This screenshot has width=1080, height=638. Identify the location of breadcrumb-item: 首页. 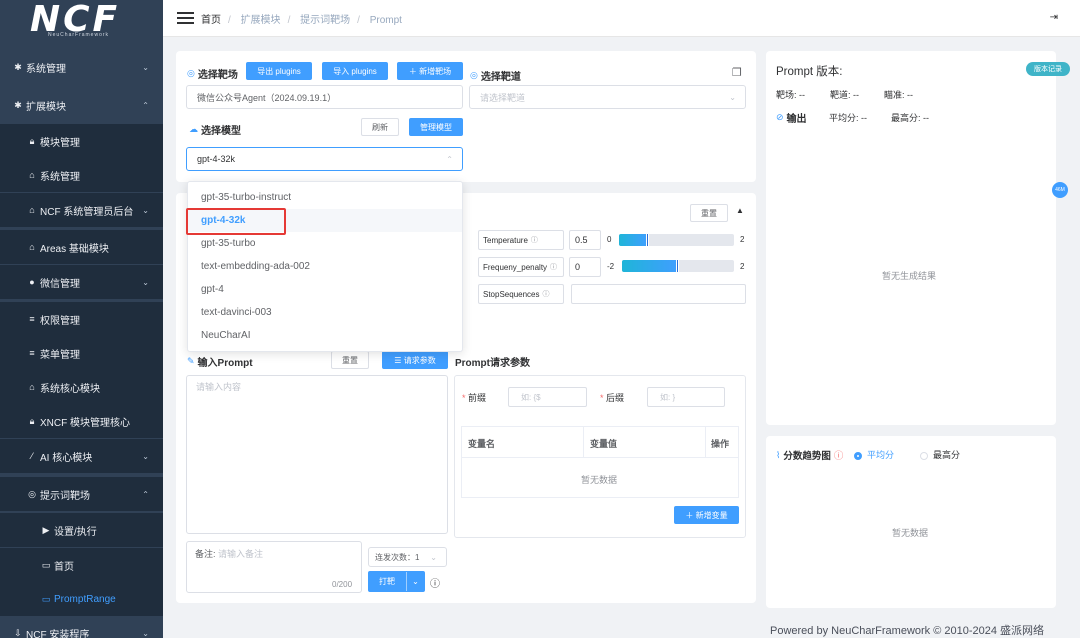
(211, 20).